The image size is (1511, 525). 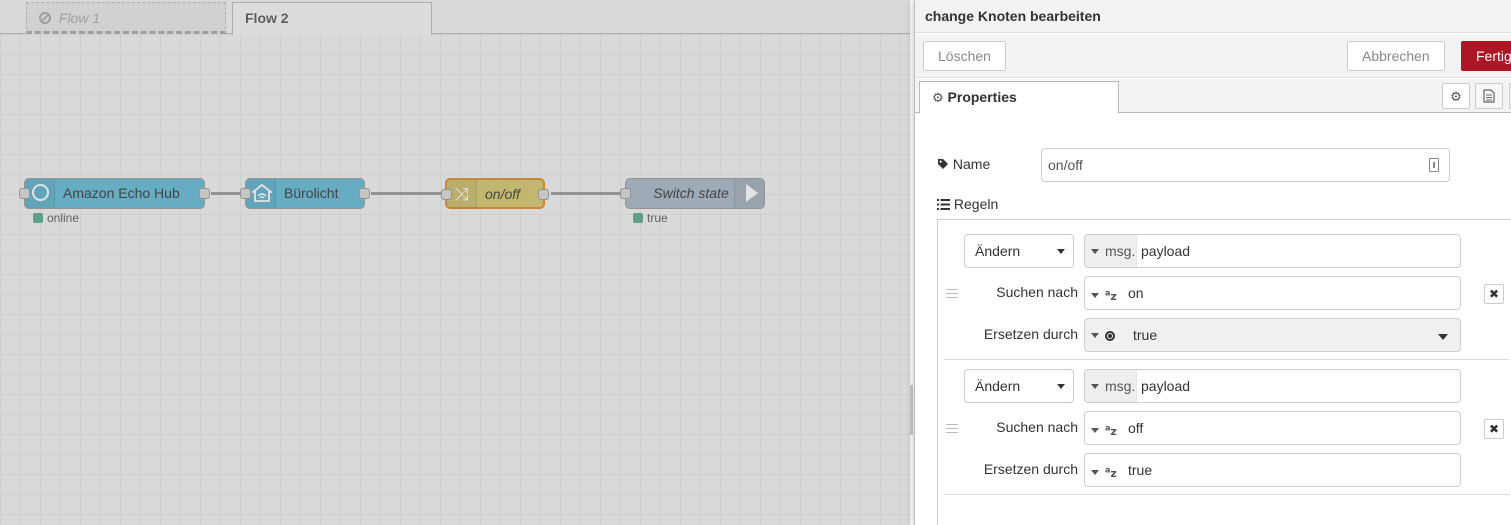 I want to click on name-input-value: on/off, so click(x=1065, y=165).